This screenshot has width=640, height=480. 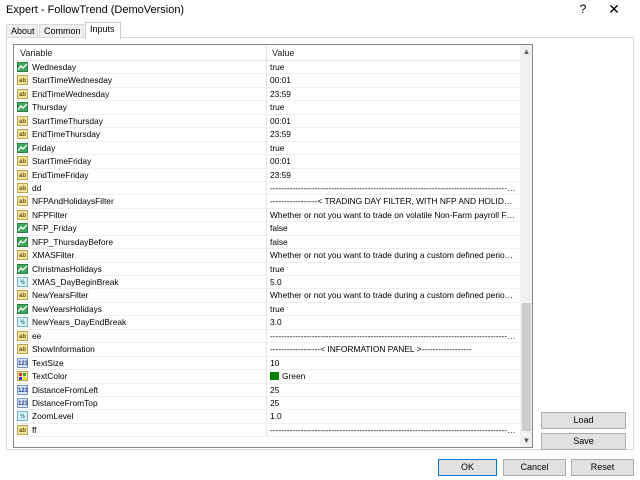 I want to click on variable-column-header: Variable, so click(x=36, y=53).